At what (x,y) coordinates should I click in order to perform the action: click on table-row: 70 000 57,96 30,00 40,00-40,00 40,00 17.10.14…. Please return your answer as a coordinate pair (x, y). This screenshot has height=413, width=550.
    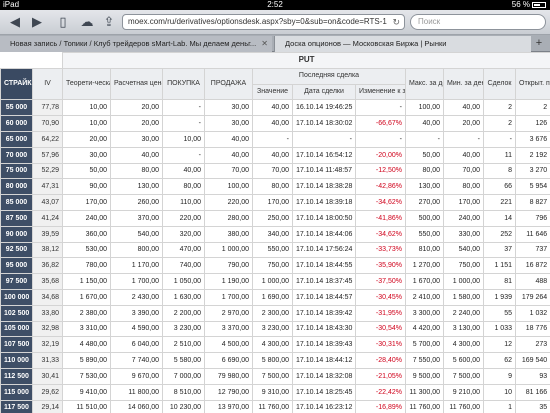
    Looking at the image, I should click on (275, 155).